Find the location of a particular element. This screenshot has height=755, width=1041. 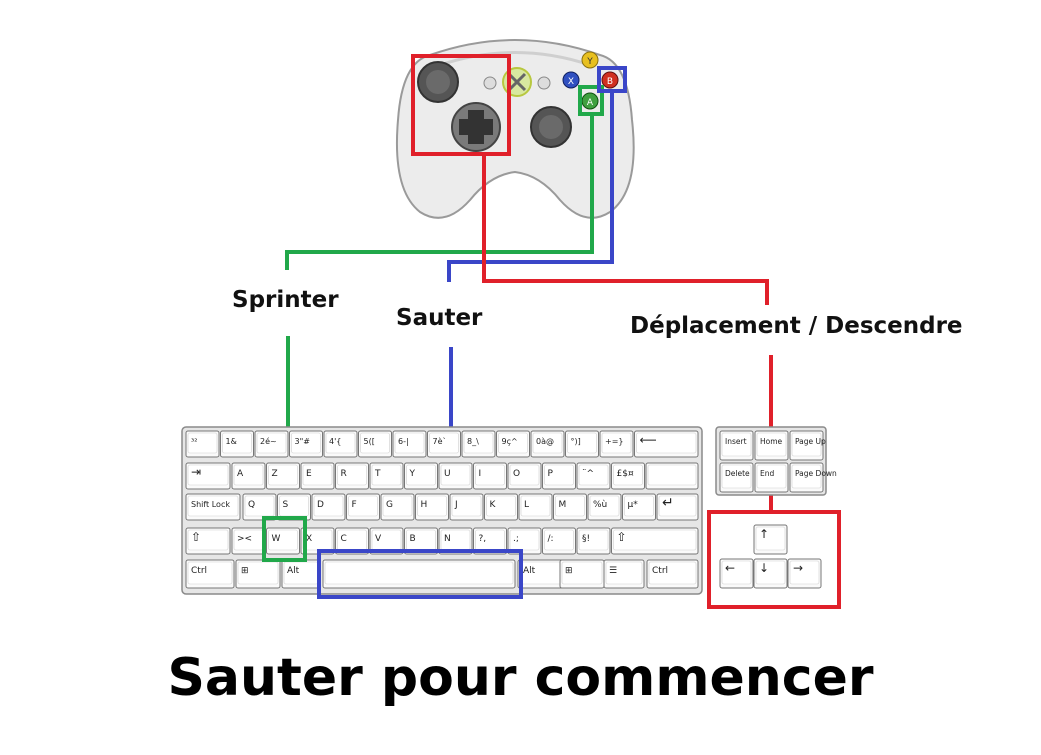

key-row3-5-label: H is located at coordinates (424, 505).